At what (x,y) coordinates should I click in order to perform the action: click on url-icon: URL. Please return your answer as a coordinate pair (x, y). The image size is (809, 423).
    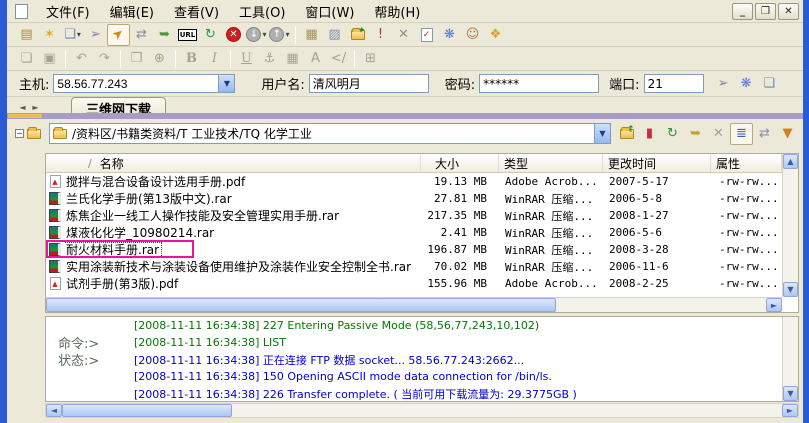
    Looking at the image, I should click on (187, 35).